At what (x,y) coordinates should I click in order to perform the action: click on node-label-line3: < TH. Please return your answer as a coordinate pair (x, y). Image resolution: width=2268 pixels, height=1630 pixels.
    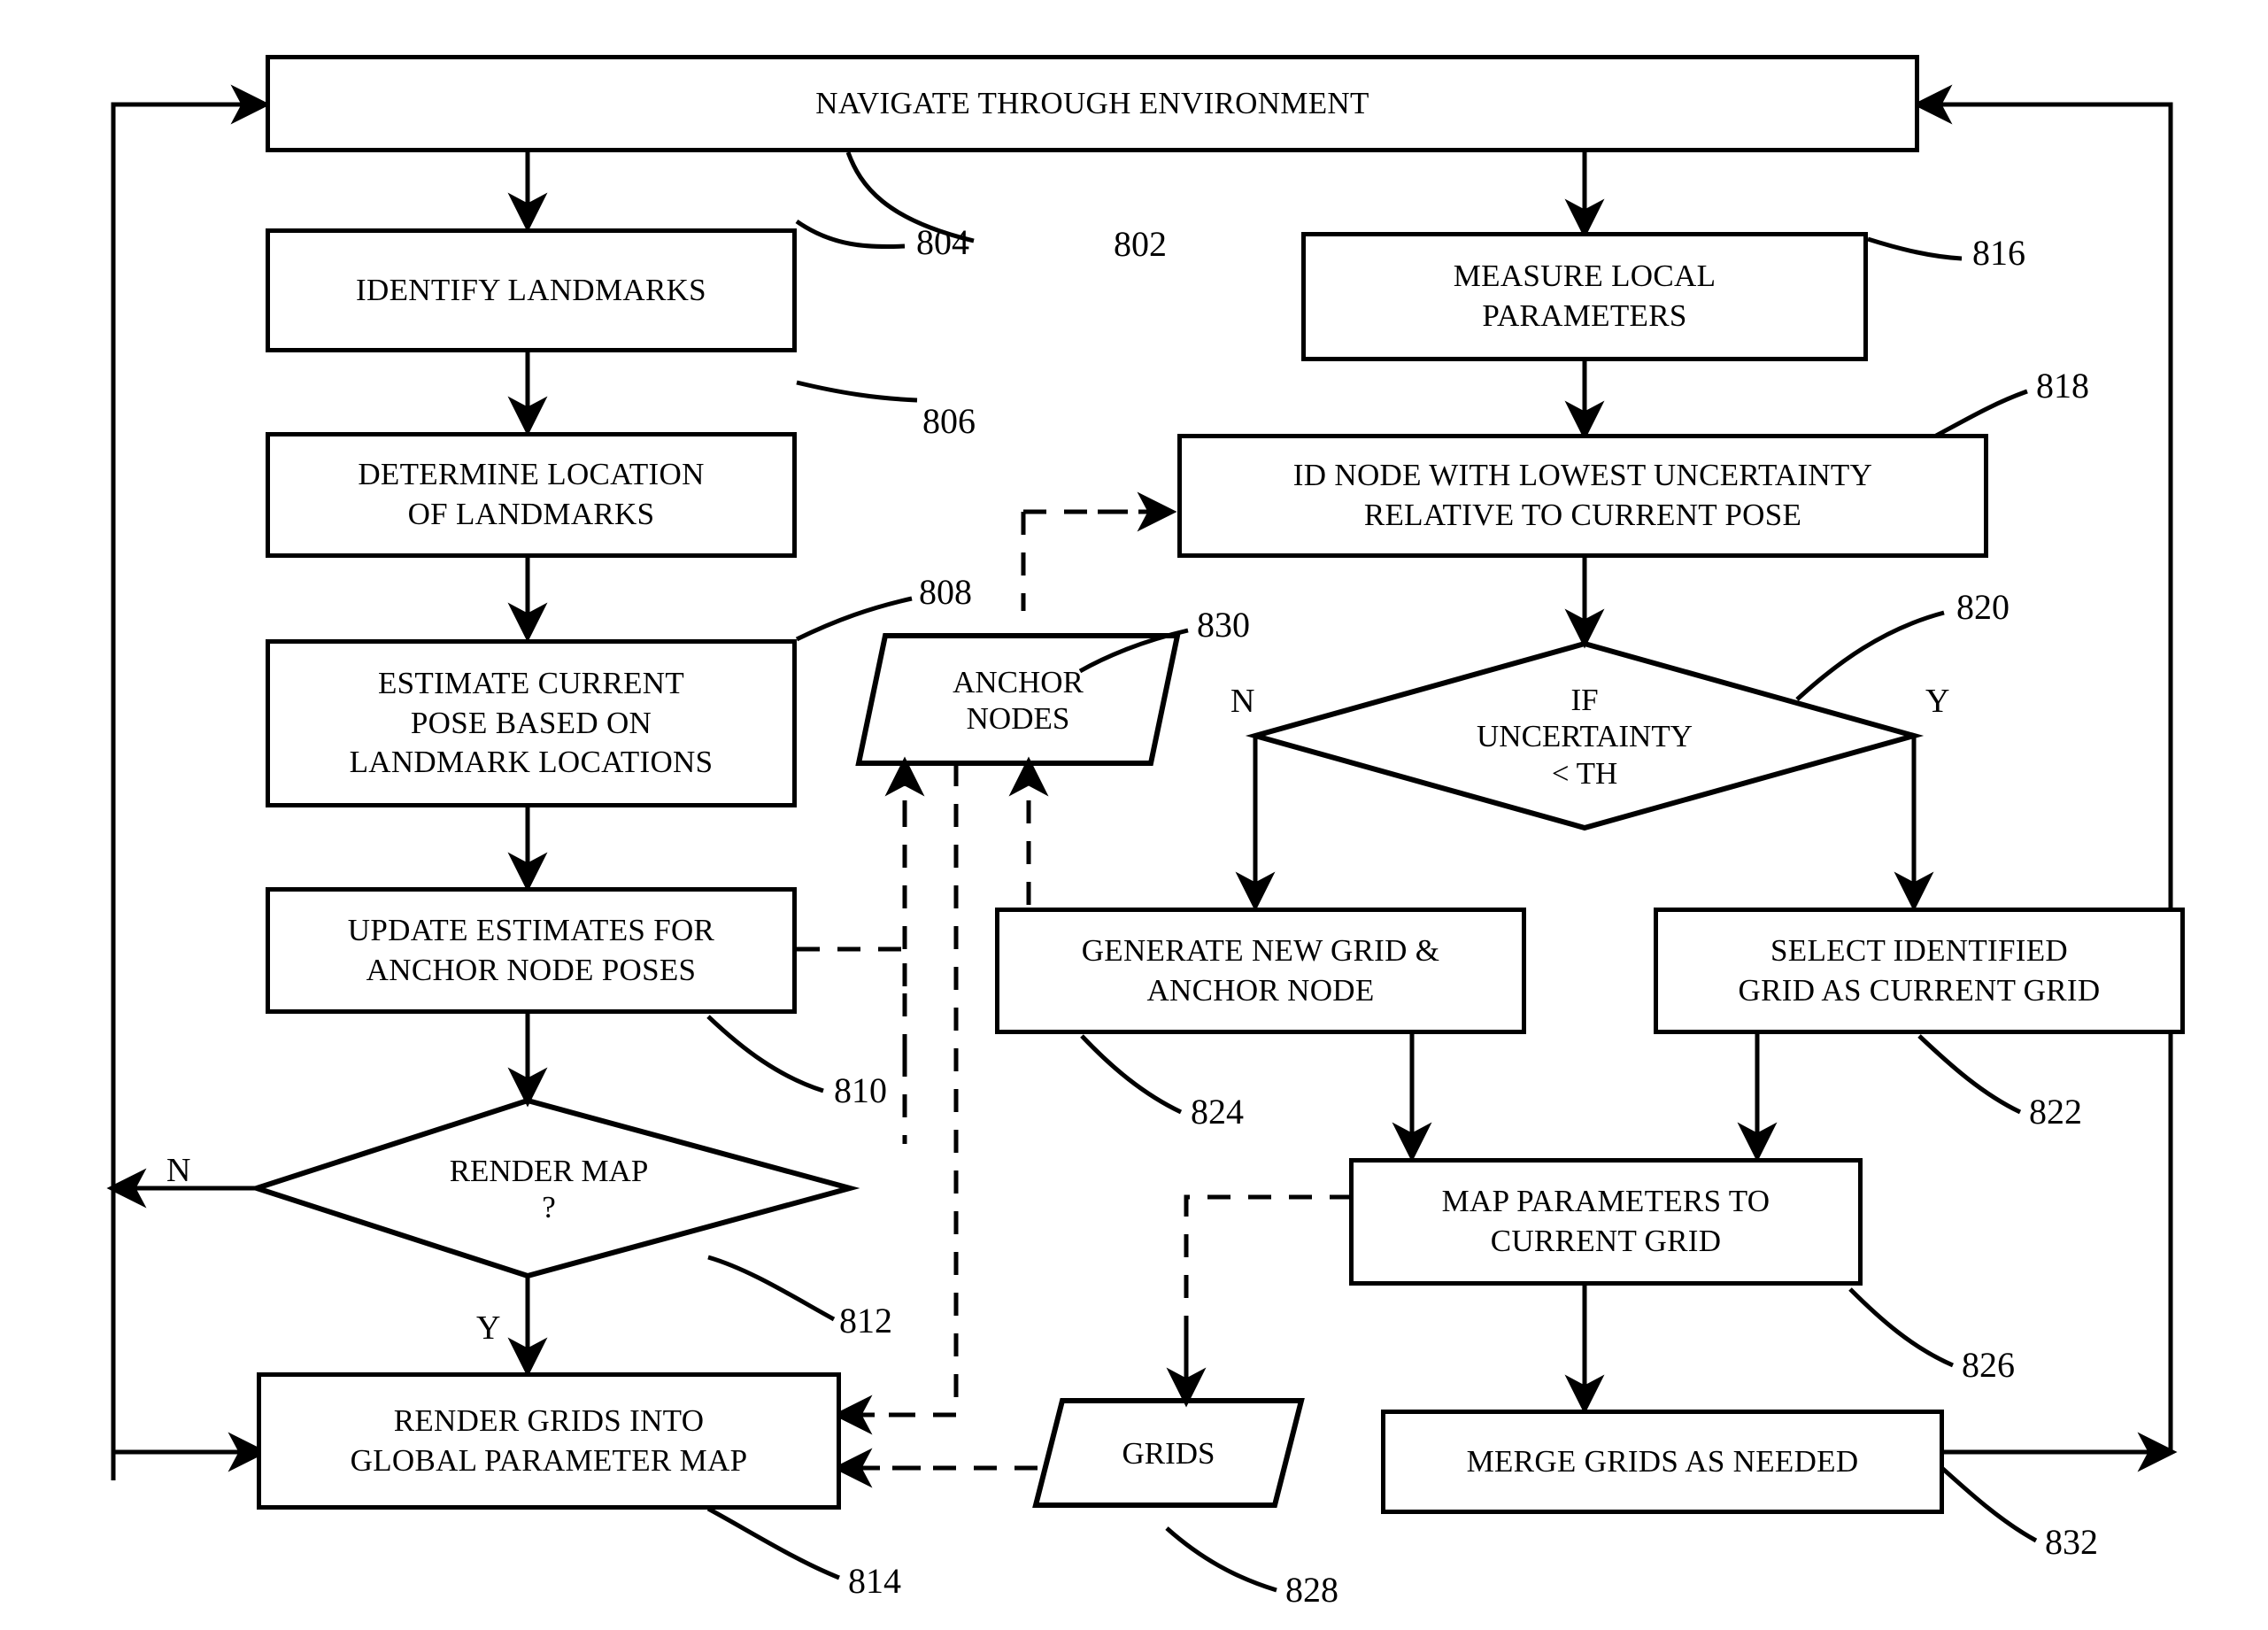
    Looking at the image, I should click on (1584, 773).